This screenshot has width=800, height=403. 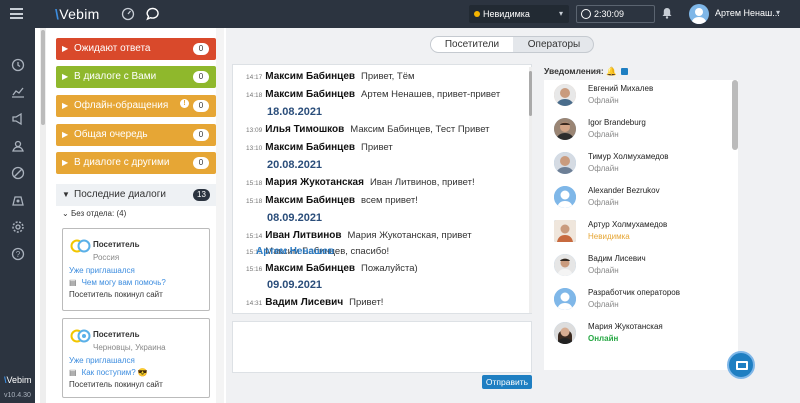 What do you see at coordinates (112, 48) in the screenshot?
I see `queue-label: Ожидают ответа` at bounding box center [112, 48].